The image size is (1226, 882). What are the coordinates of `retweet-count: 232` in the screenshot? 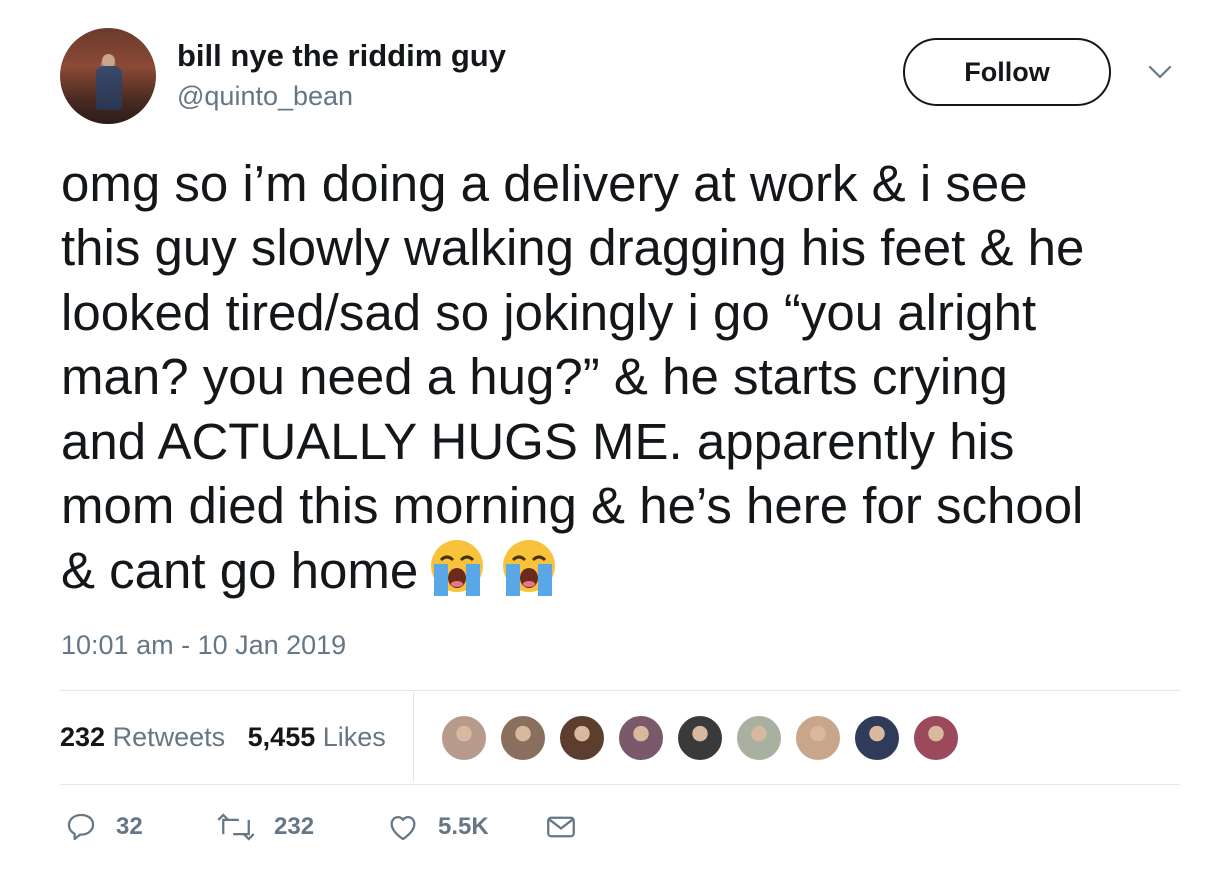 It's located at (294, 826).